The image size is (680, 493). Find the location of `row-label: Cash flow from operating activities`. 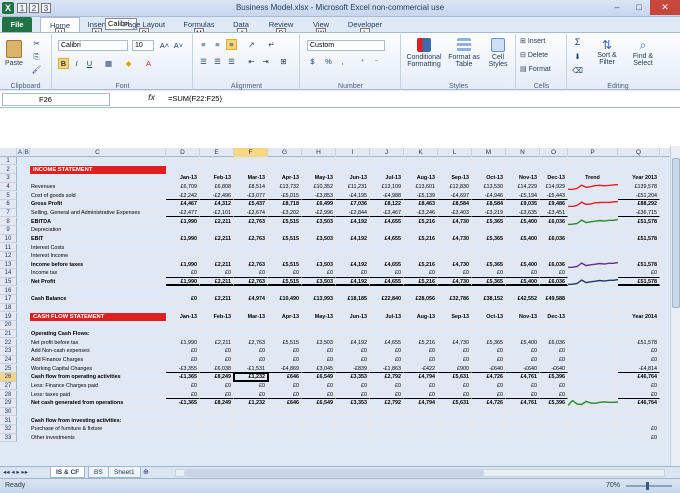

row-label: Cash flow from operating activities is located at coordinates (98, 377).